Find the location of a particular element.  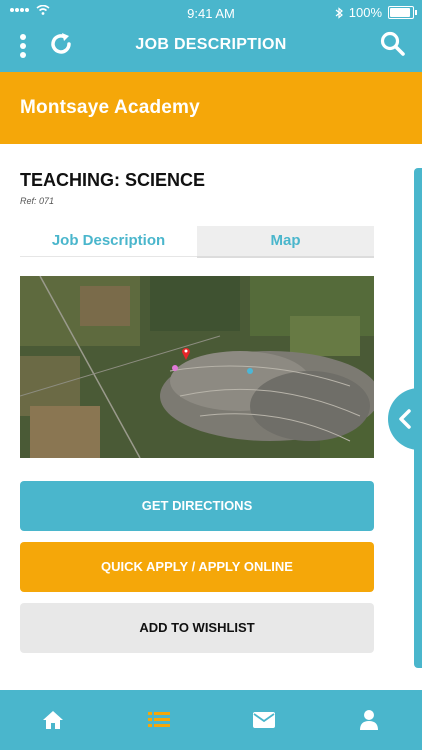

nav-row: JOB DESCRIPTION is located at coordinates (211, 48).